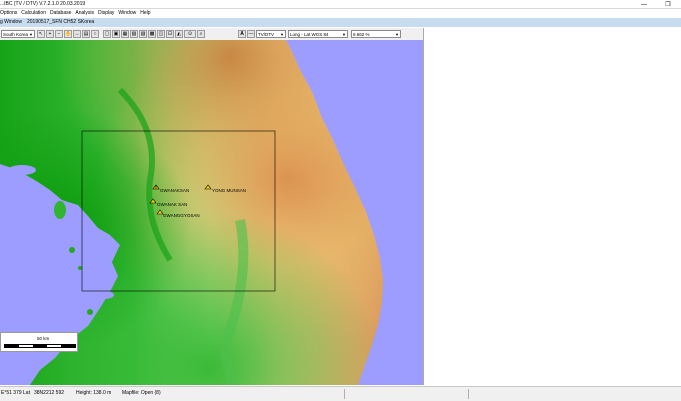 The image size is (681, 401). I want to click on menu-calculation: Calculation, so click(33, 13).